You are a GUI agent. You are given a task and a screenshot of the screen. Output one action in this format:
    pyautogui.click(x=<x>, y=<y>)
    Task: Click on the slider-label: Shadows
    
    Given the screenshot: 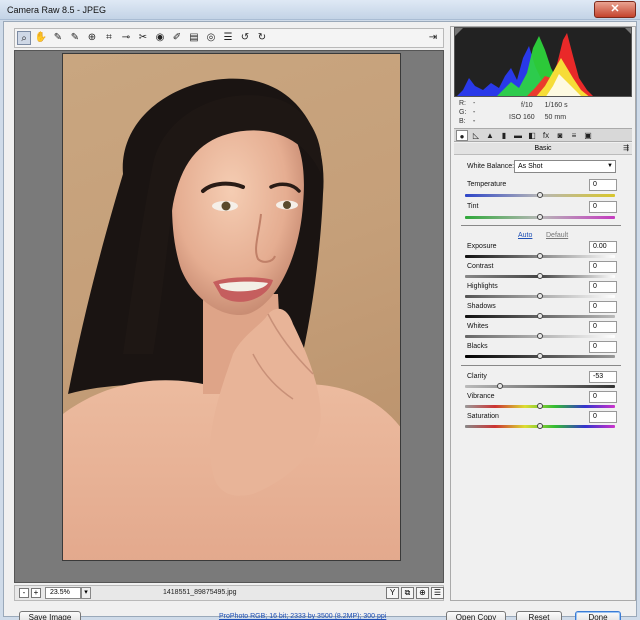 What is the action you would take?
    pyautogui.click(x=481, y=306)
    